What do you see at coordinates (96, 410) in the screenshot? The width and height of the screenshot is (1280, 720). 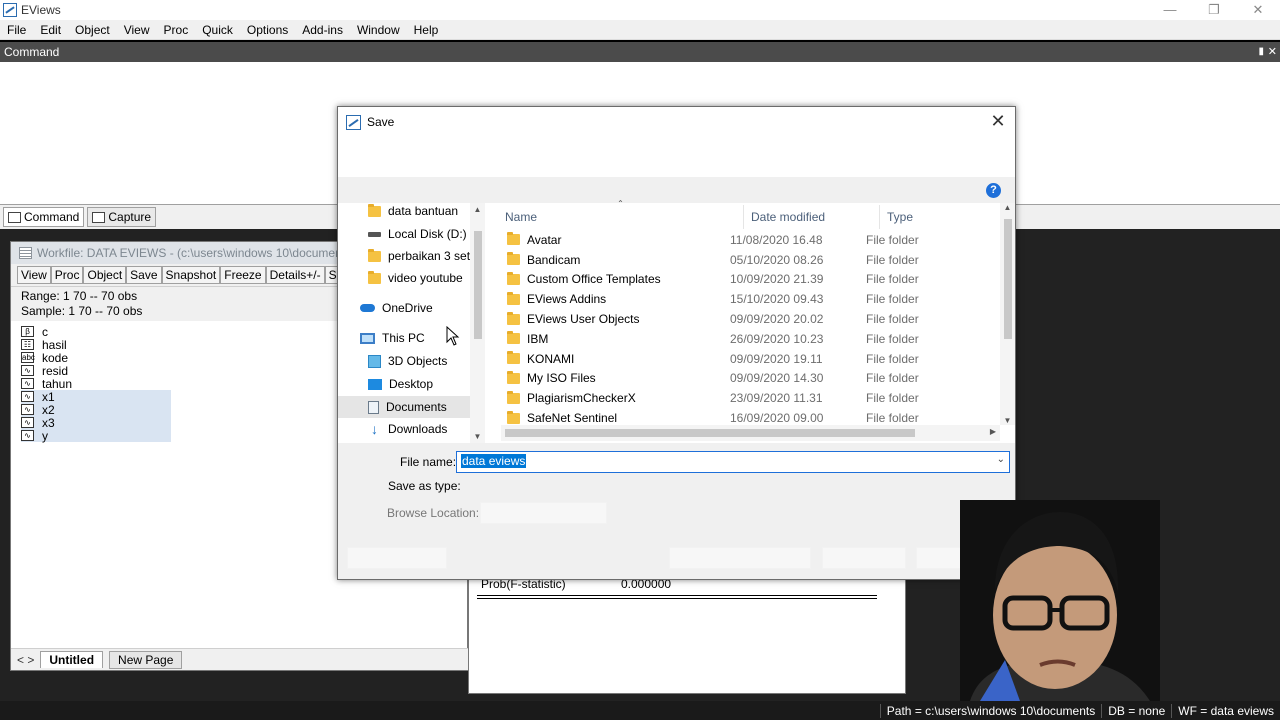 I see `workfile-object-item: ∿ x2` at bounding box center [96, 410].